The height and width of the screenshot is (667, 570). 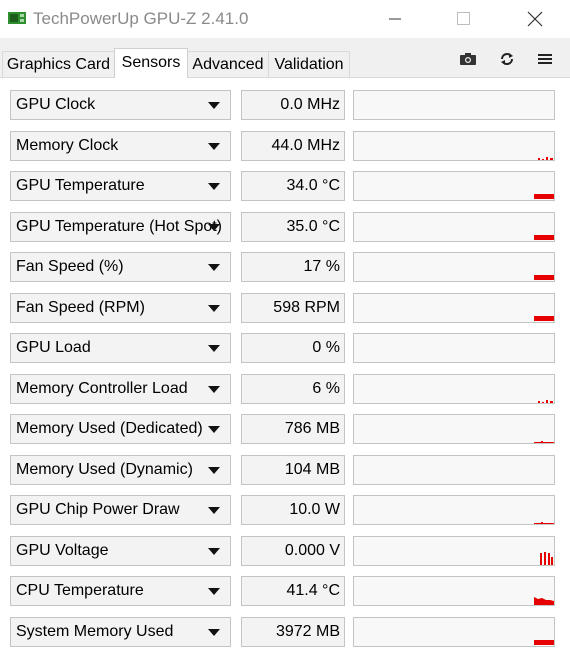 What do you see at coordinates (80, 185) in the screenshot?
I see `sensor-name: GPU Temperature` at bounding box center [80, 185].